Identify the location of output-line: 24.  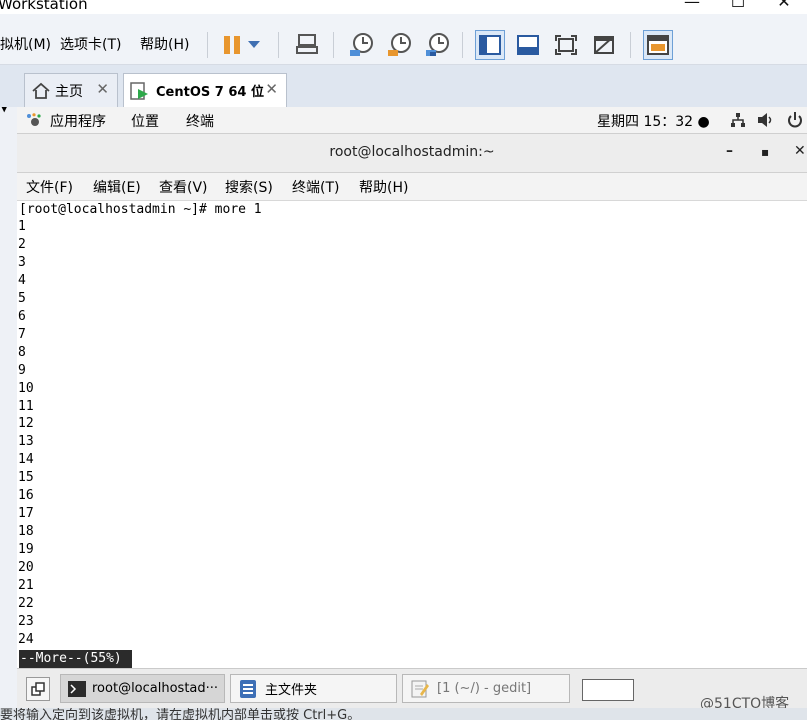
(26, 639).